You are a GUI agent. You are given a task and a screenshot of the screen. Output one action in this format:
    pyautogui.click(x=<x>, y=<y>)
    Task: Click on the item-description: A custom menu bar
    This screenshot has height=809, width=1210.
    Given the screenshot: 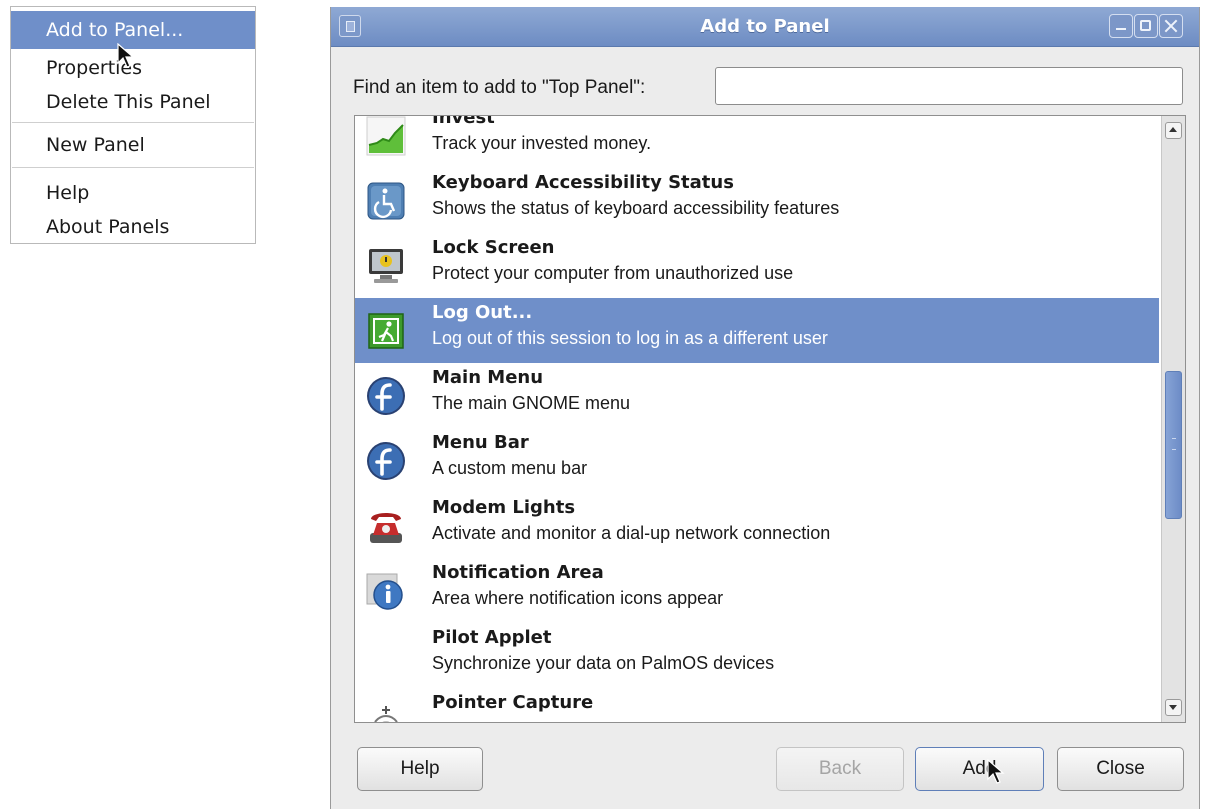 What is the action you would take?
    pyautogui.click(x=510, y=468)
    